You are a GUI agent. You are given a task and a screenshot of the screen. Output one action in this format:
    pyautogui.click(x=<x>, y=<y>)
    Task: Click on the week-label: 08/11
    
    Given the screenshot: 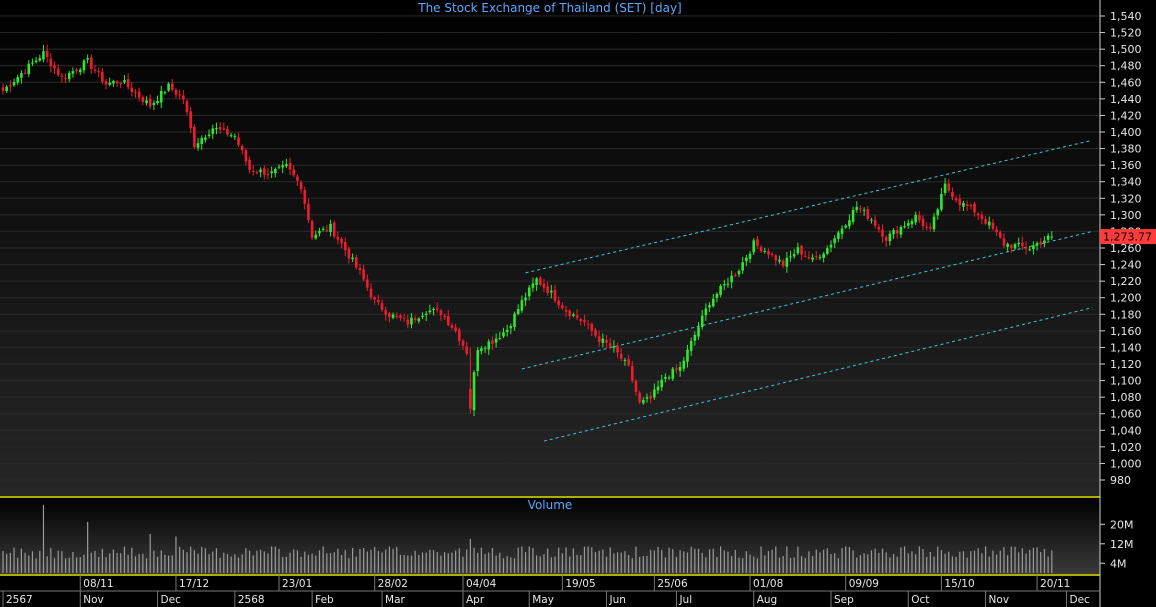 What is the action you would take?
    pyautogui.click(x=98, y=584)
    